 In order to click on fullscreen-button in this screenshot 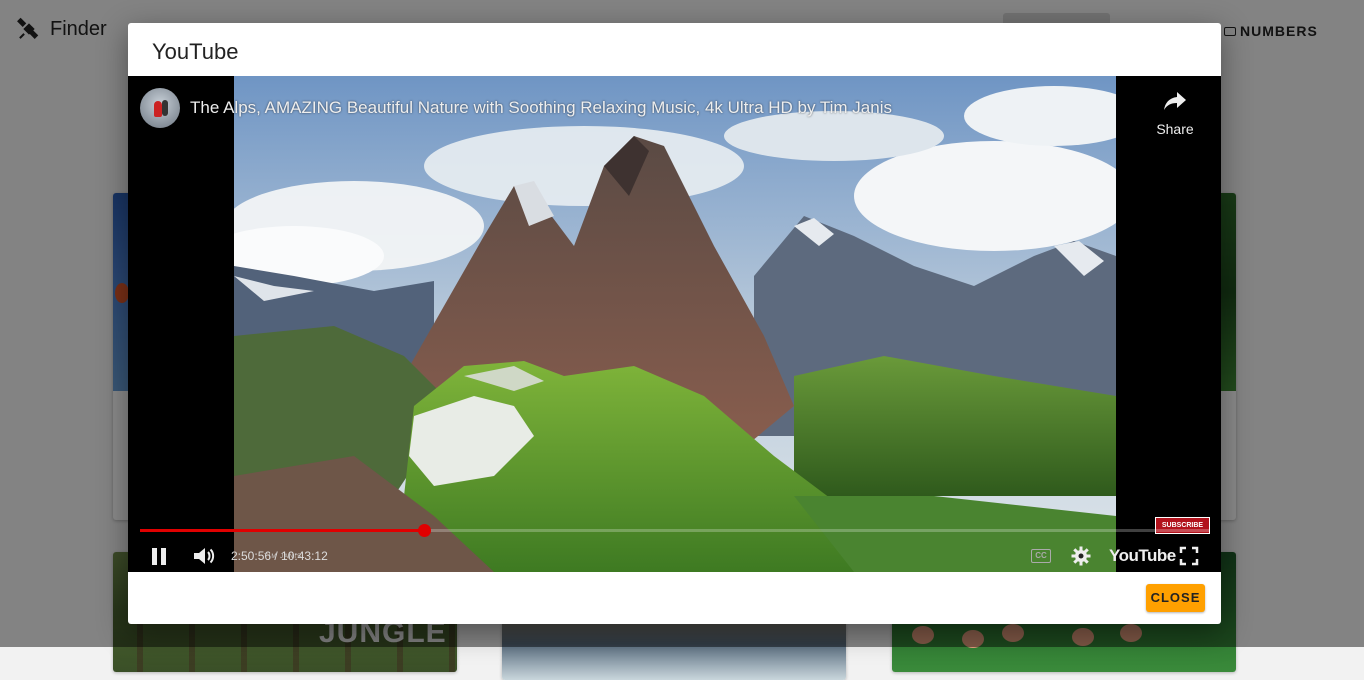, I will do `click(1189, 556)`.